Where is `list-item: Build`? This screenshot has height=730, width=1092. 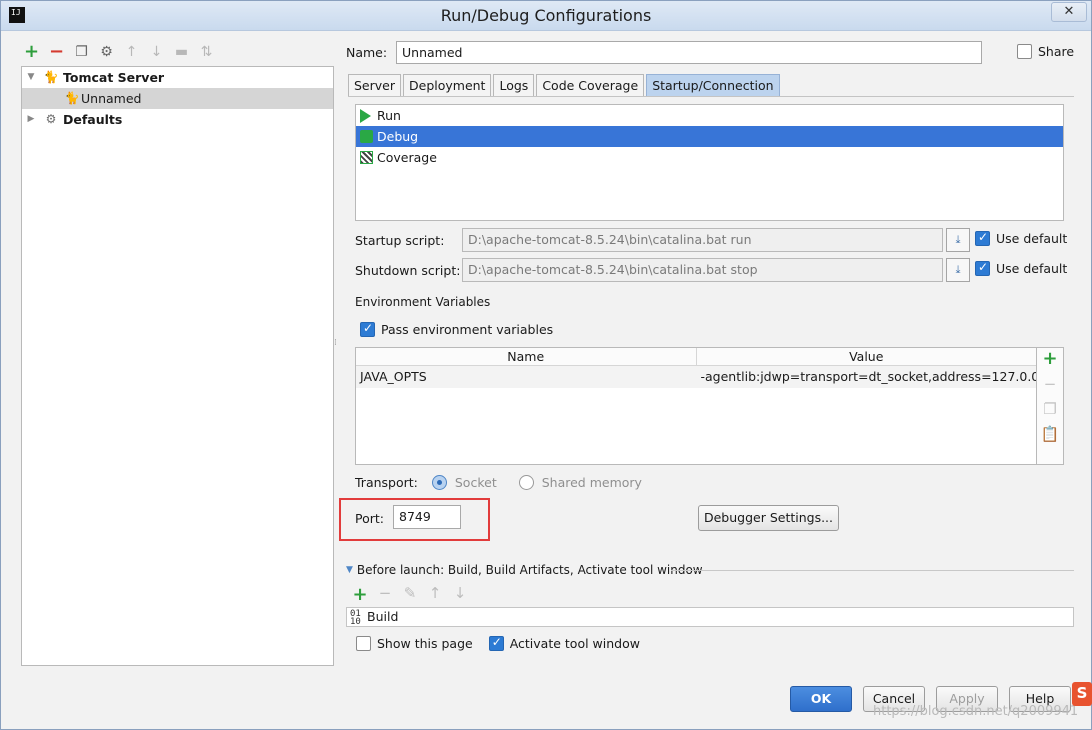 list-item: Build is located at coordinates (382, 616).